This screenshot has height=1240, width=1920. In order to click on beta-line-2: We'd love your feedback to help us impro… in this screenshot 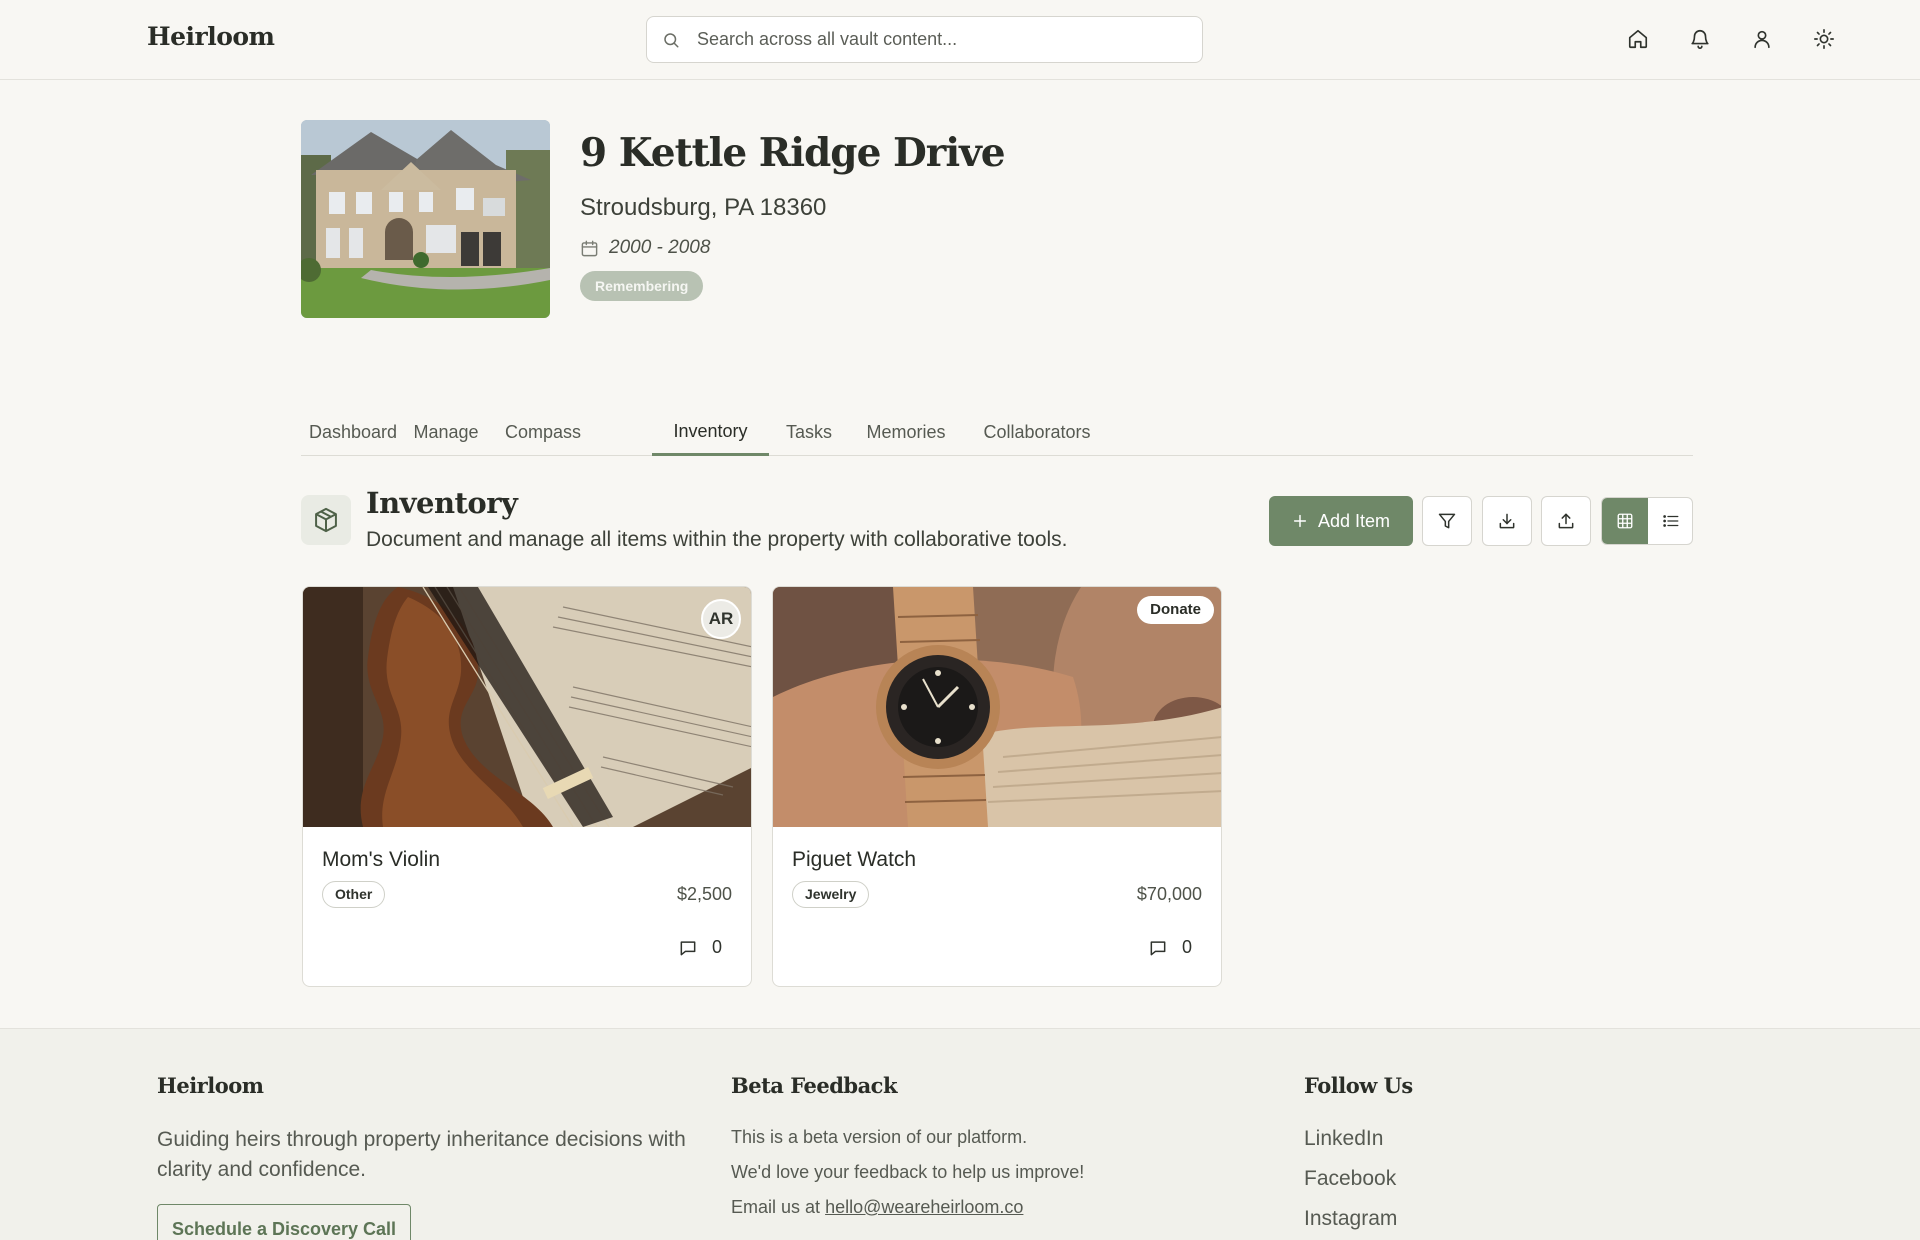, I will do `click(908, 1172)`.